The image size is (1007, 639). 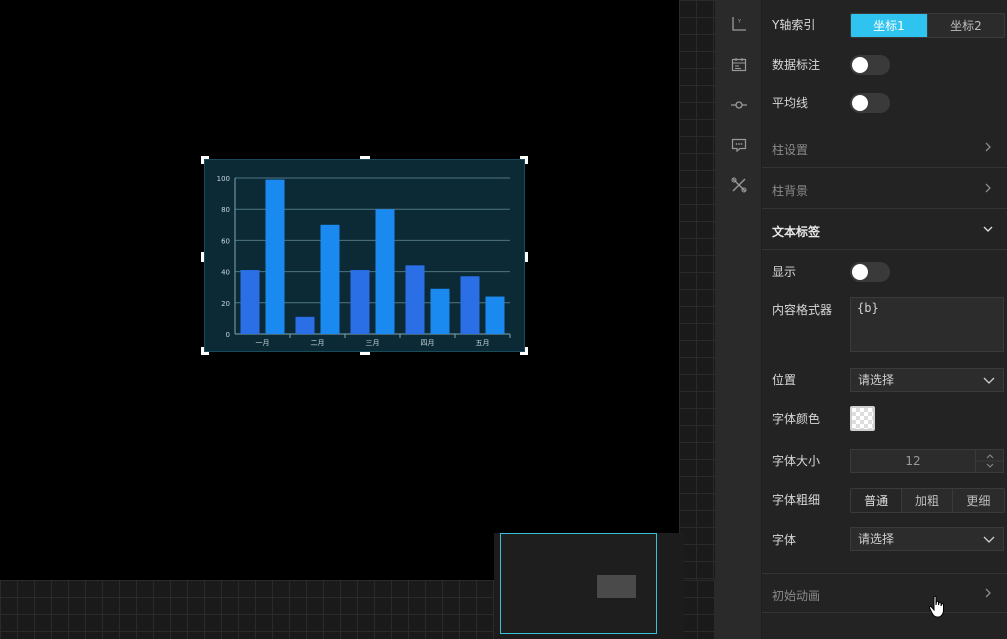 What do you see at coordinates (739, 65) in the screenshot?
I see `calendar-icon` at bounding box center [739, 65].